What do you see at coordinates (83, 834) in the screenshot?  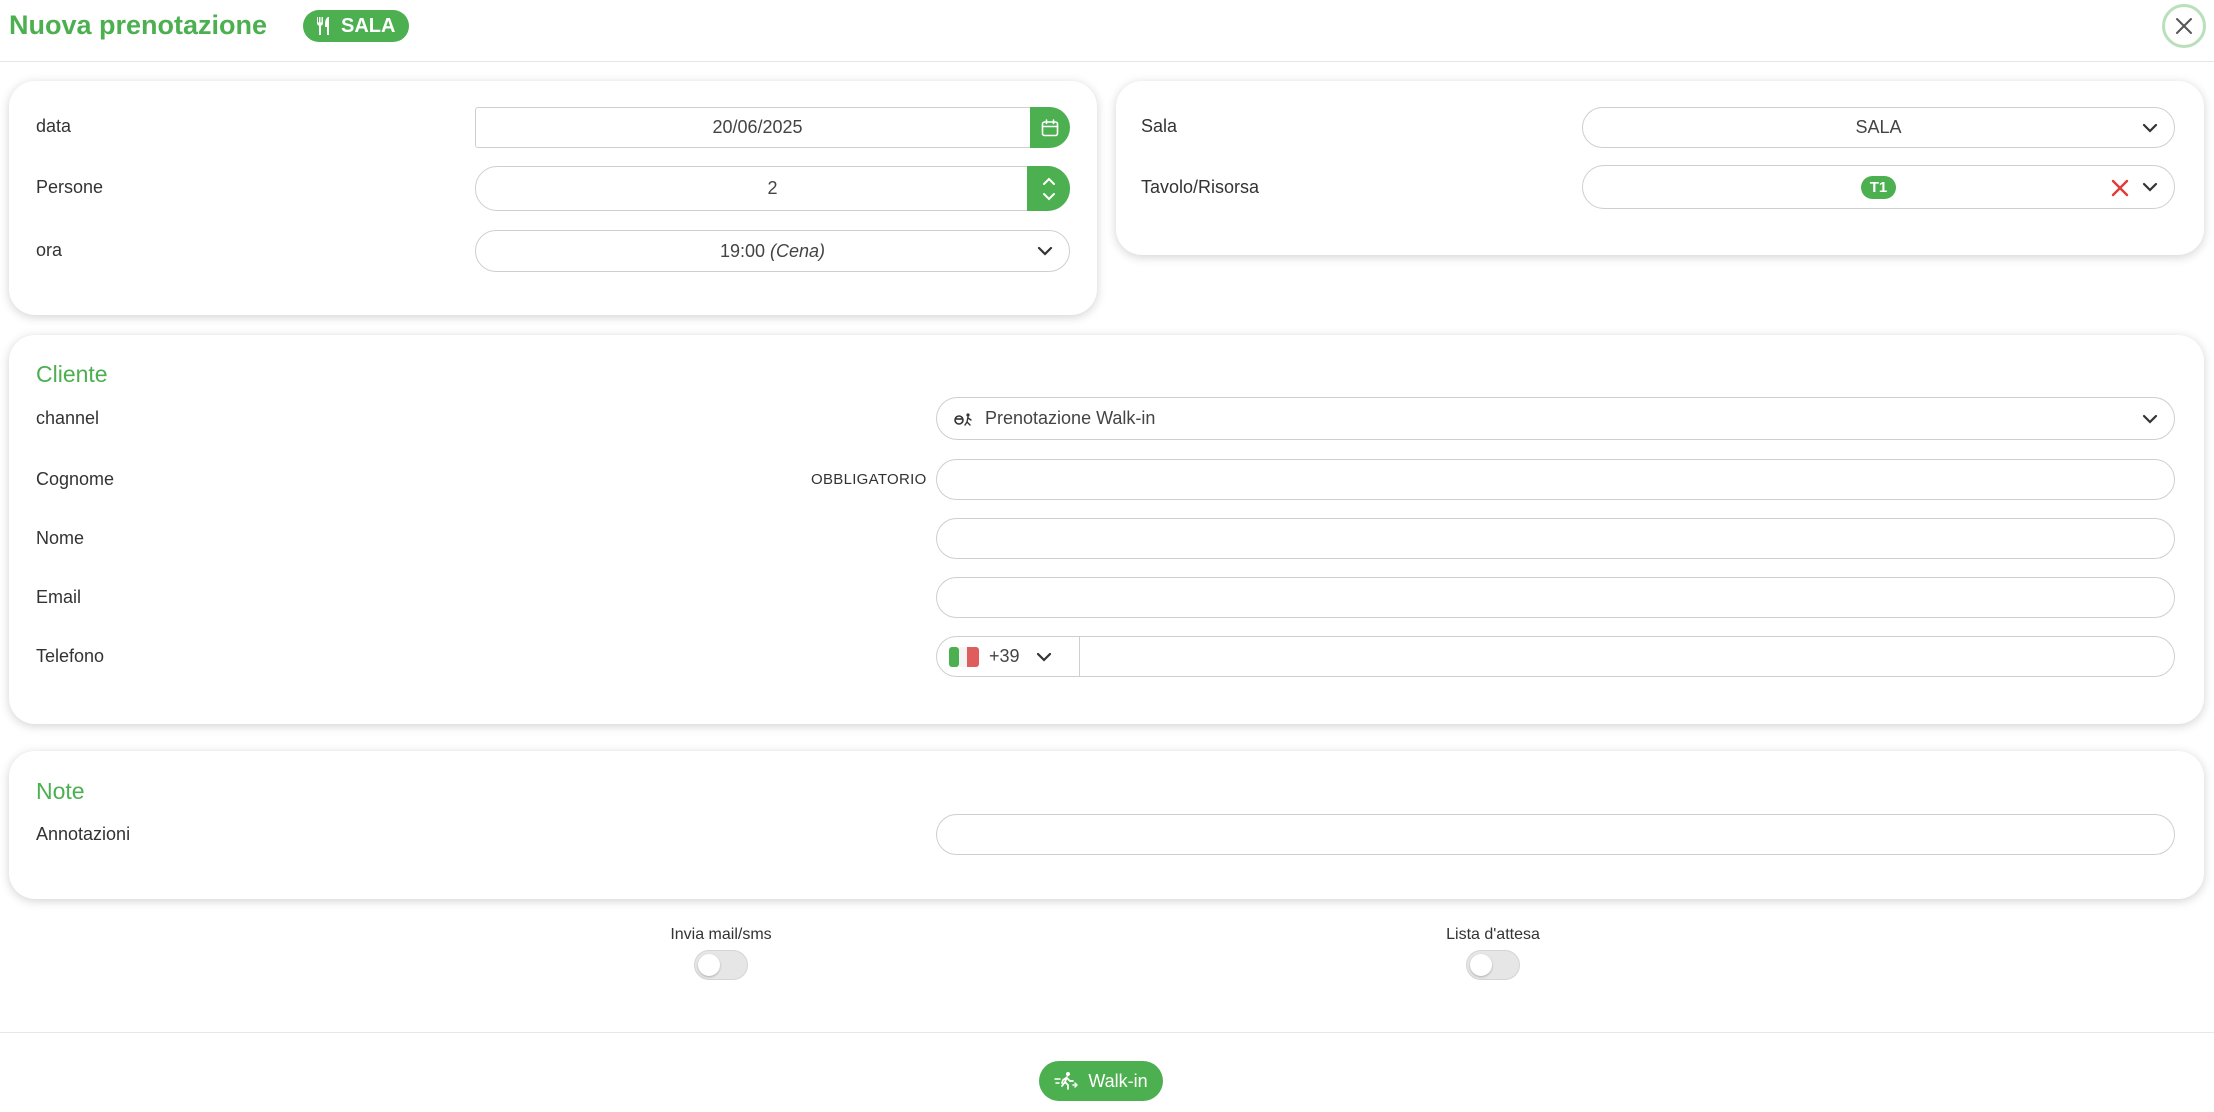 I see `annotations-label: Annotazioni` at bounding box center [83, 834].